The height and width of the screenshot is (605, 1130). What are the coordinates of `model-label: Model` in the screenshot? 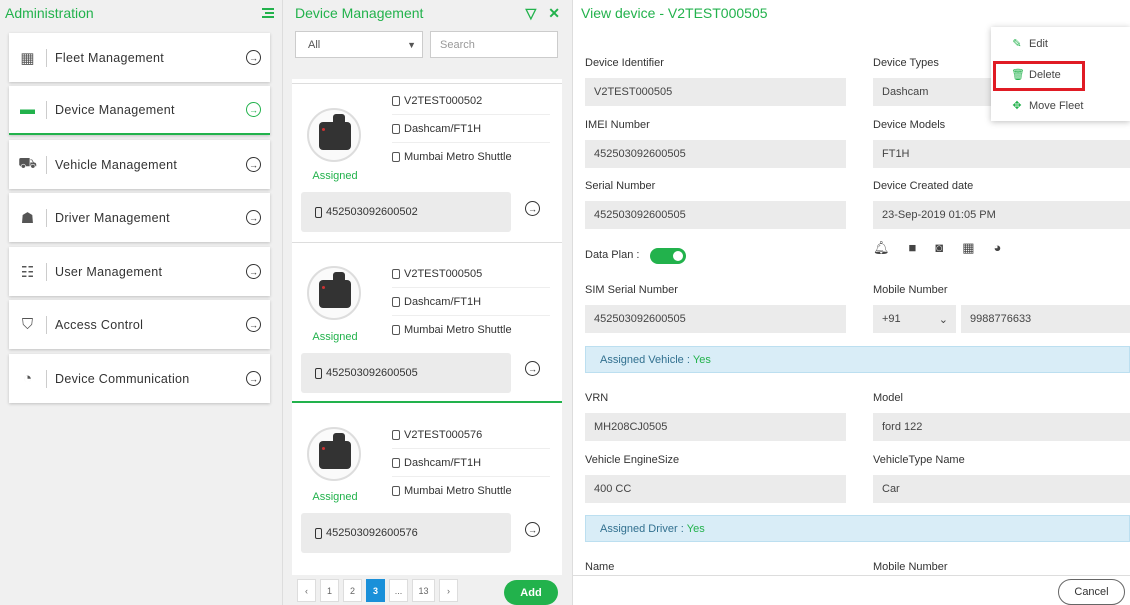 It's located at (888, 398).